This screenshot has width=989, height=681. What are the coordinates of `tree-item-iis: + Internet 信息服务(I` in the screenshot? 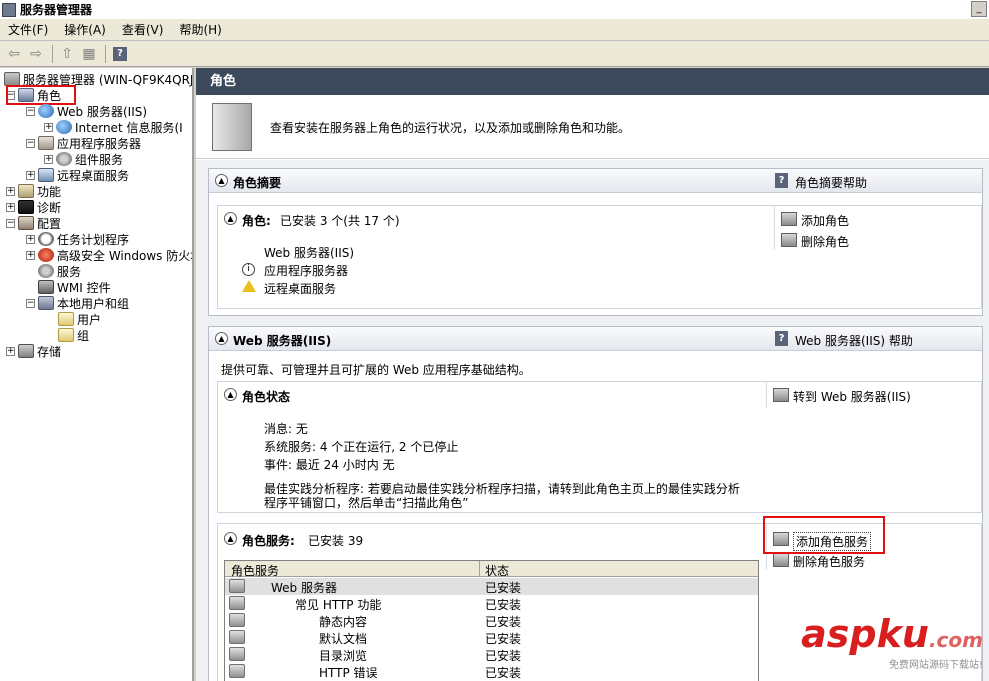 It's located at (113, 127).